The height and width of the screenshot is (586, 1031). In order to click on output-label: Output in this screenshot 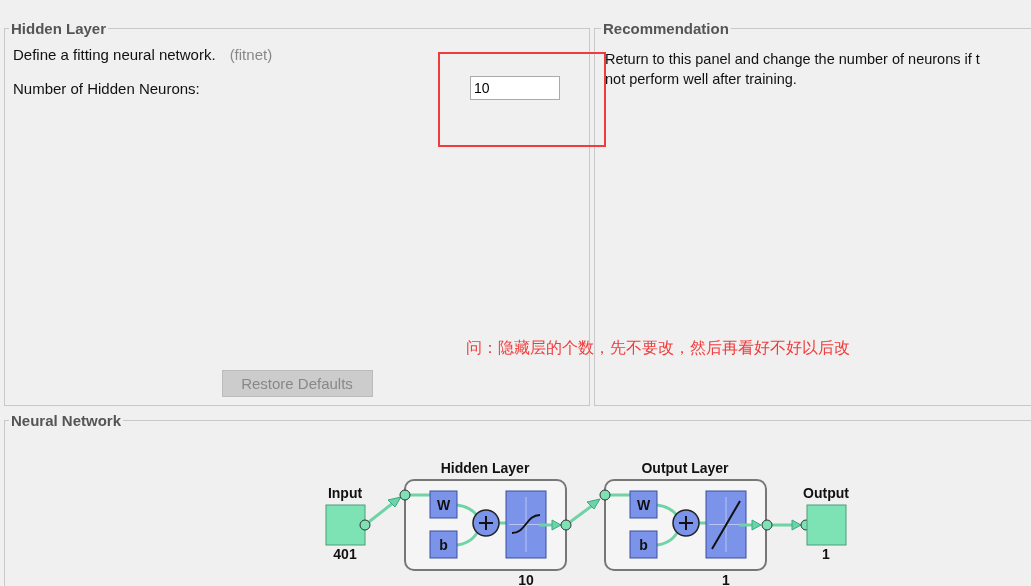, I will do `click(826, 493)`.